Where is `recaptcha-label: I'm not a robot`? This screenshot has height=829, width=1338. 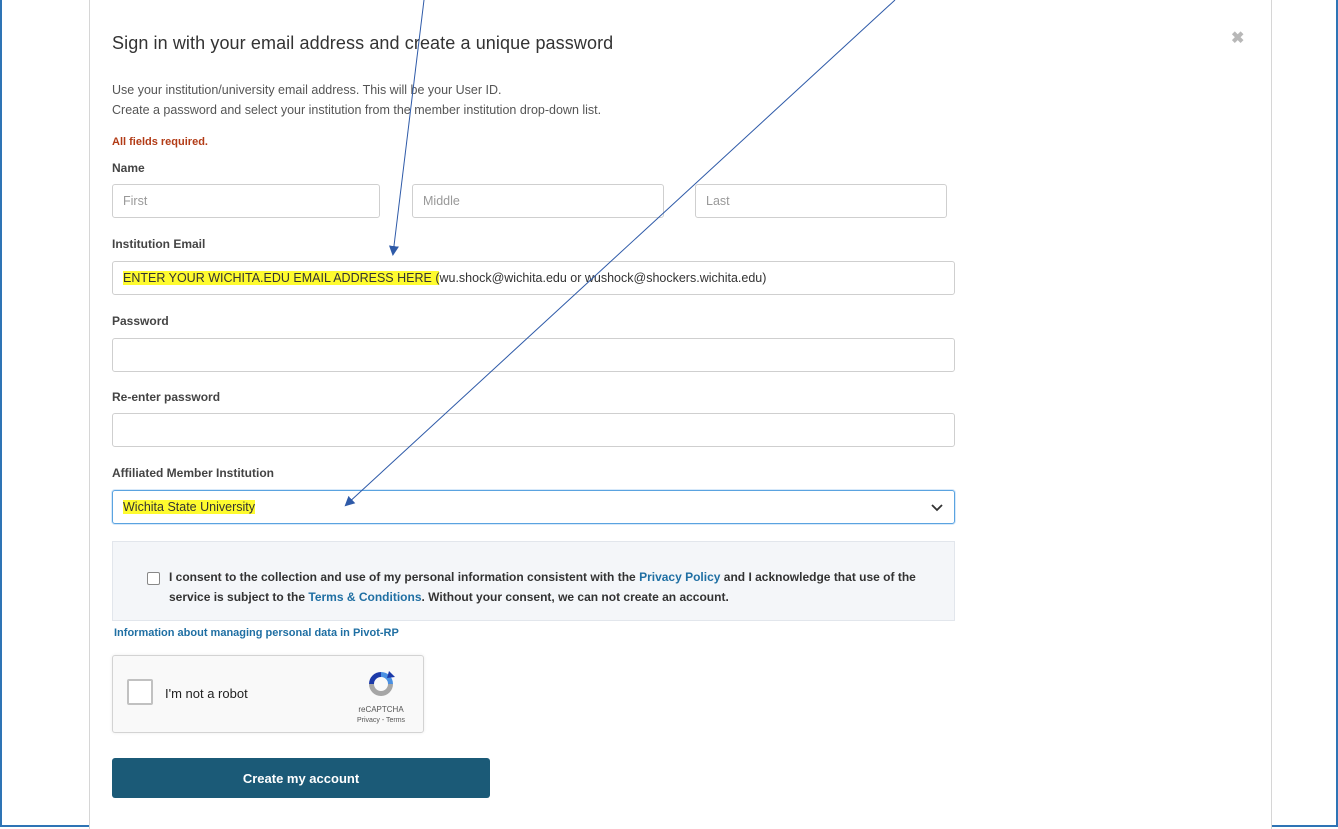 recaptcha-label: I'm not a robot is located at coordinates (206, 693).